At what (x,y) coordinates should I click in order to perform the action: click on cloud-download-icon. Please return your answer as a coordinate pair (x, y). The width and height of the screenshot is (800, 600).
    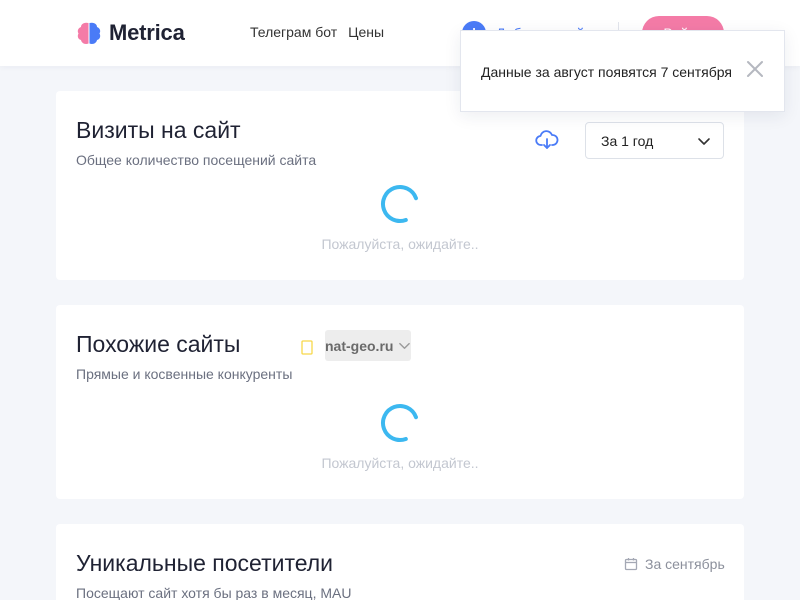
    Looking at the image, I should click on (547, 140).